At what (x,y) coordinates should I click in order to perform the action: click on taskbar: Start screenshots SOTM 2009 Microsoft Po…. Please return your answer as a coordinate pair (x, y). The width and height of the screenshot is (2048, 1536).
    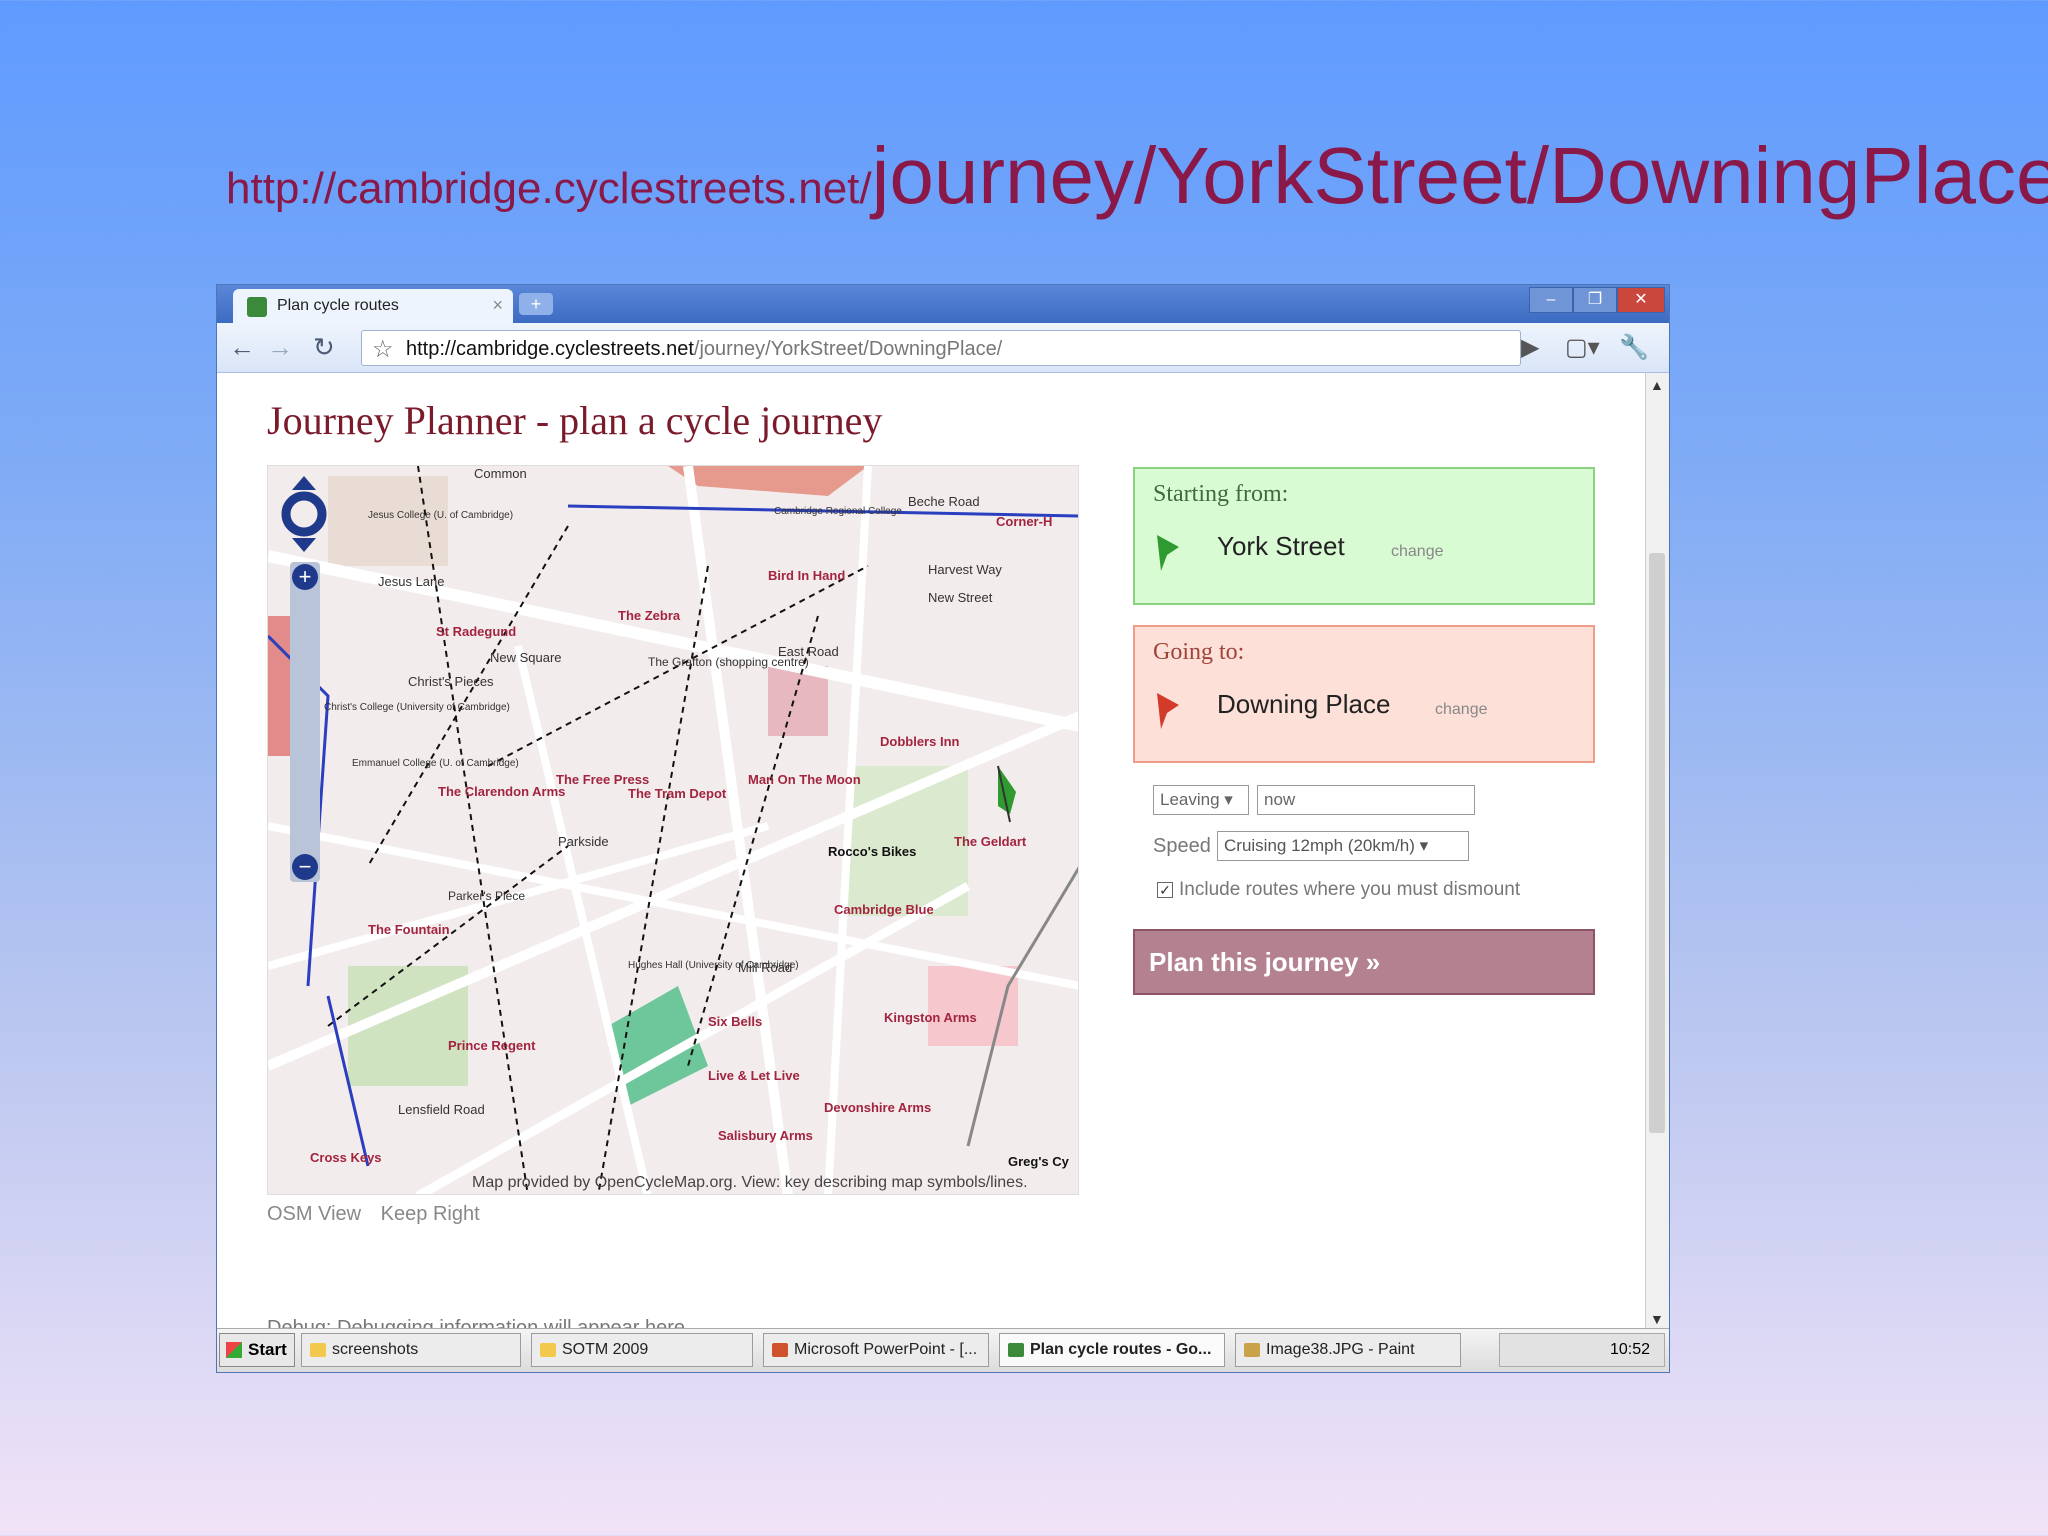
    Looking at the image, I should click on (943, 1350).